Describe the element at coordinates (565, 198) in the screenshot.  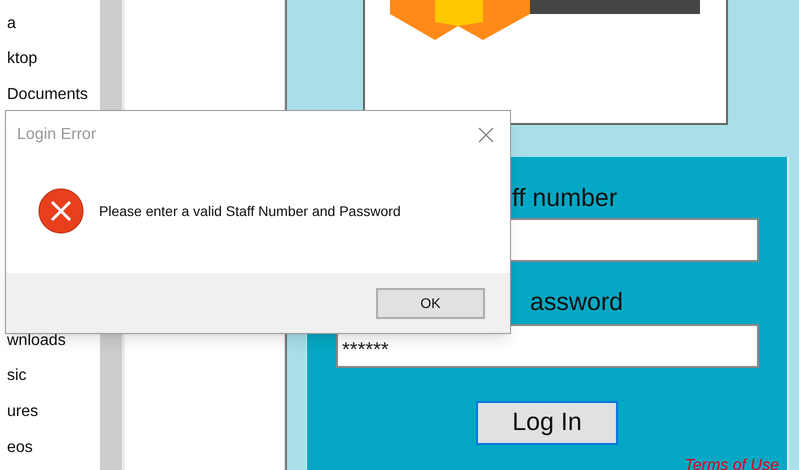
I see `field-label: ff number` at that location.